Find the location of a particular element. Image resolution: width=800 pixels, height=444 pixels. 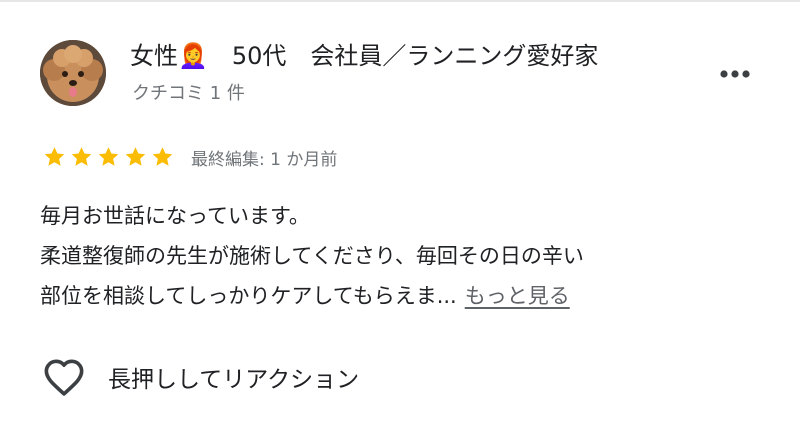

rating-row: 最終編集: 1 か月前 is located at coordinates (189, 157).